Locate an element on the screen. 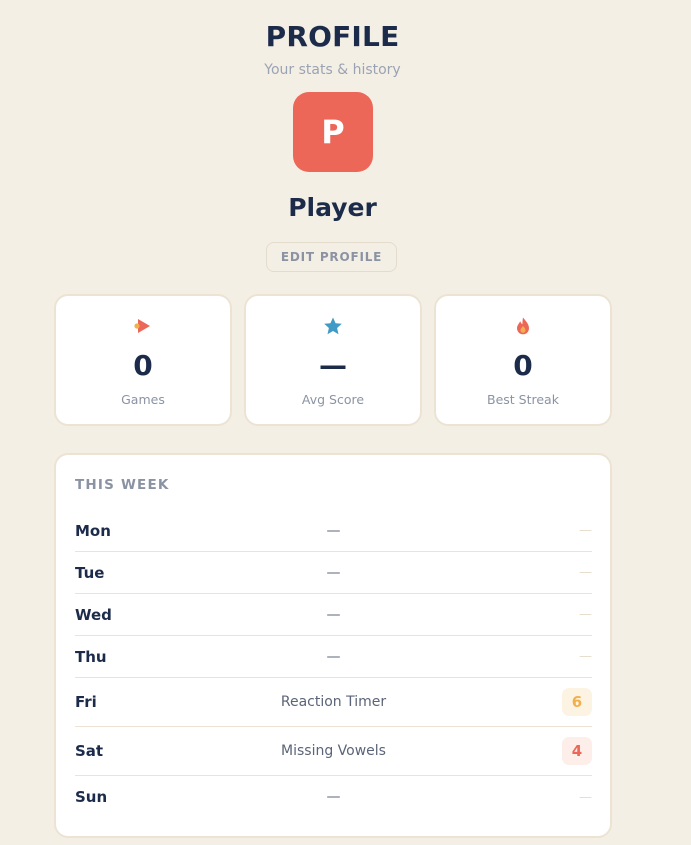 This screenshot has width=691, height=845. stat-label-best-streak: Best Streak is located at coordinates (523, 399).